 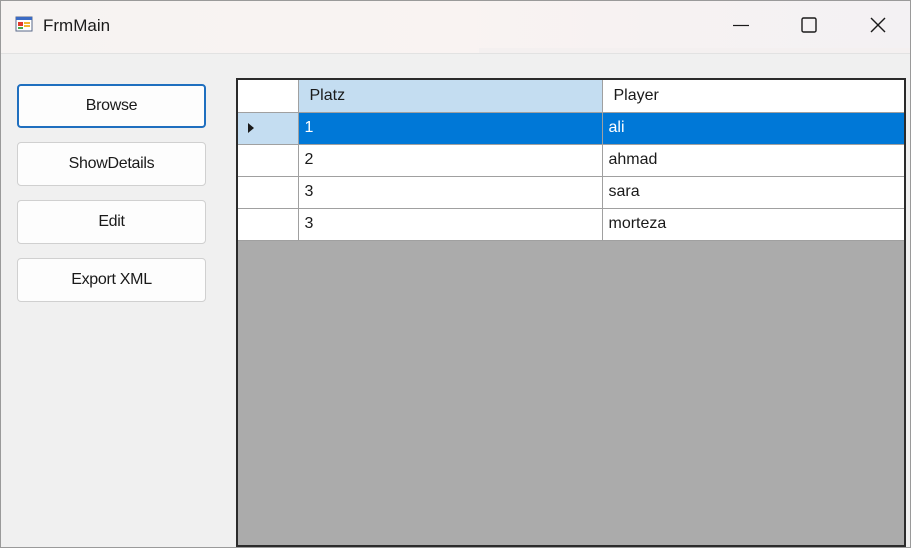 I want to click on grid-header-row: Platz Player, so click(x=571, y=96).